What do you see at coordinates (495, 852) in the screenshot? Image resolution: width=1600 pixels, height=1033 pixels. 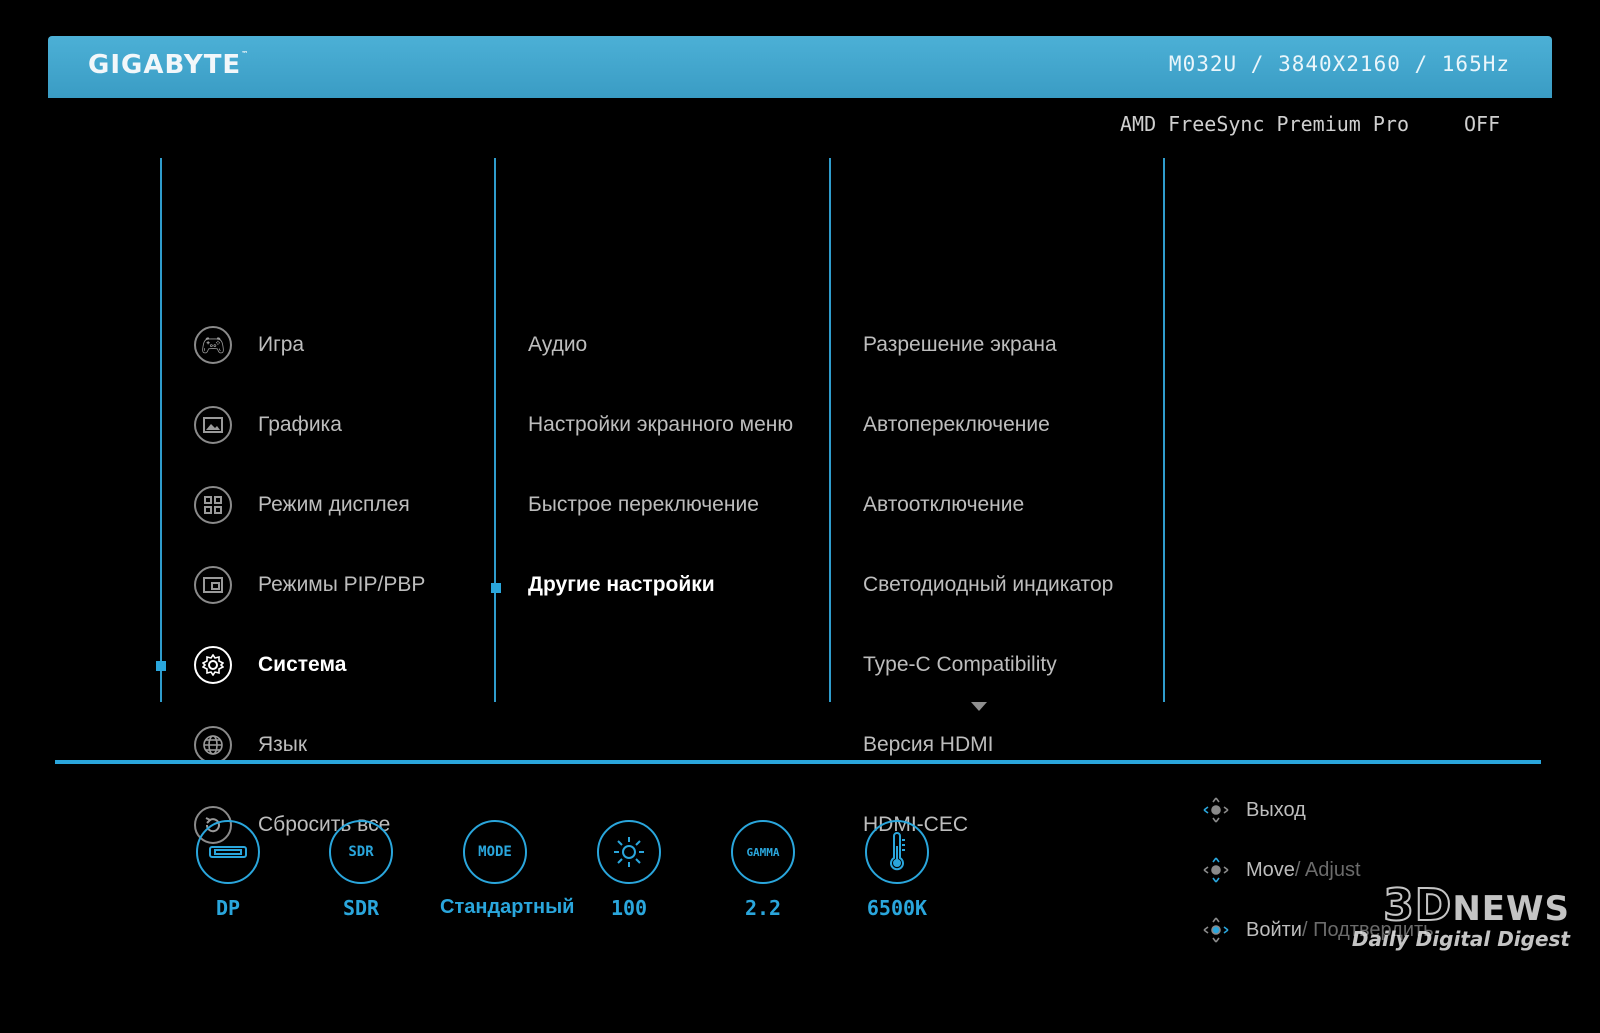 I see `mode-icon: MODE` at bounding box center [495, 852].